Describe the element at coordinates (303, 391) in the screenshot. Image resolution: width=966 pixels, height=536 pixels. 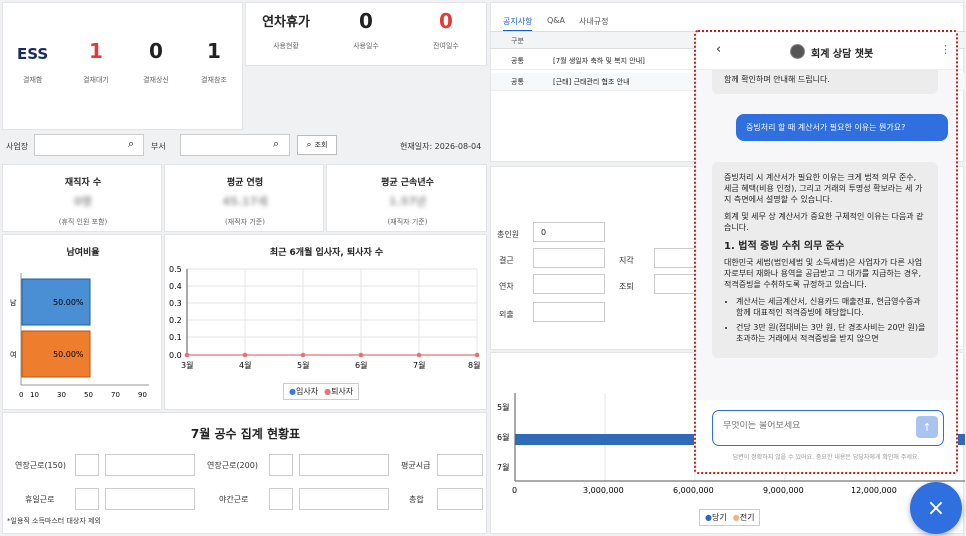
I see `legend-hires-item: ●입사자` at that location.